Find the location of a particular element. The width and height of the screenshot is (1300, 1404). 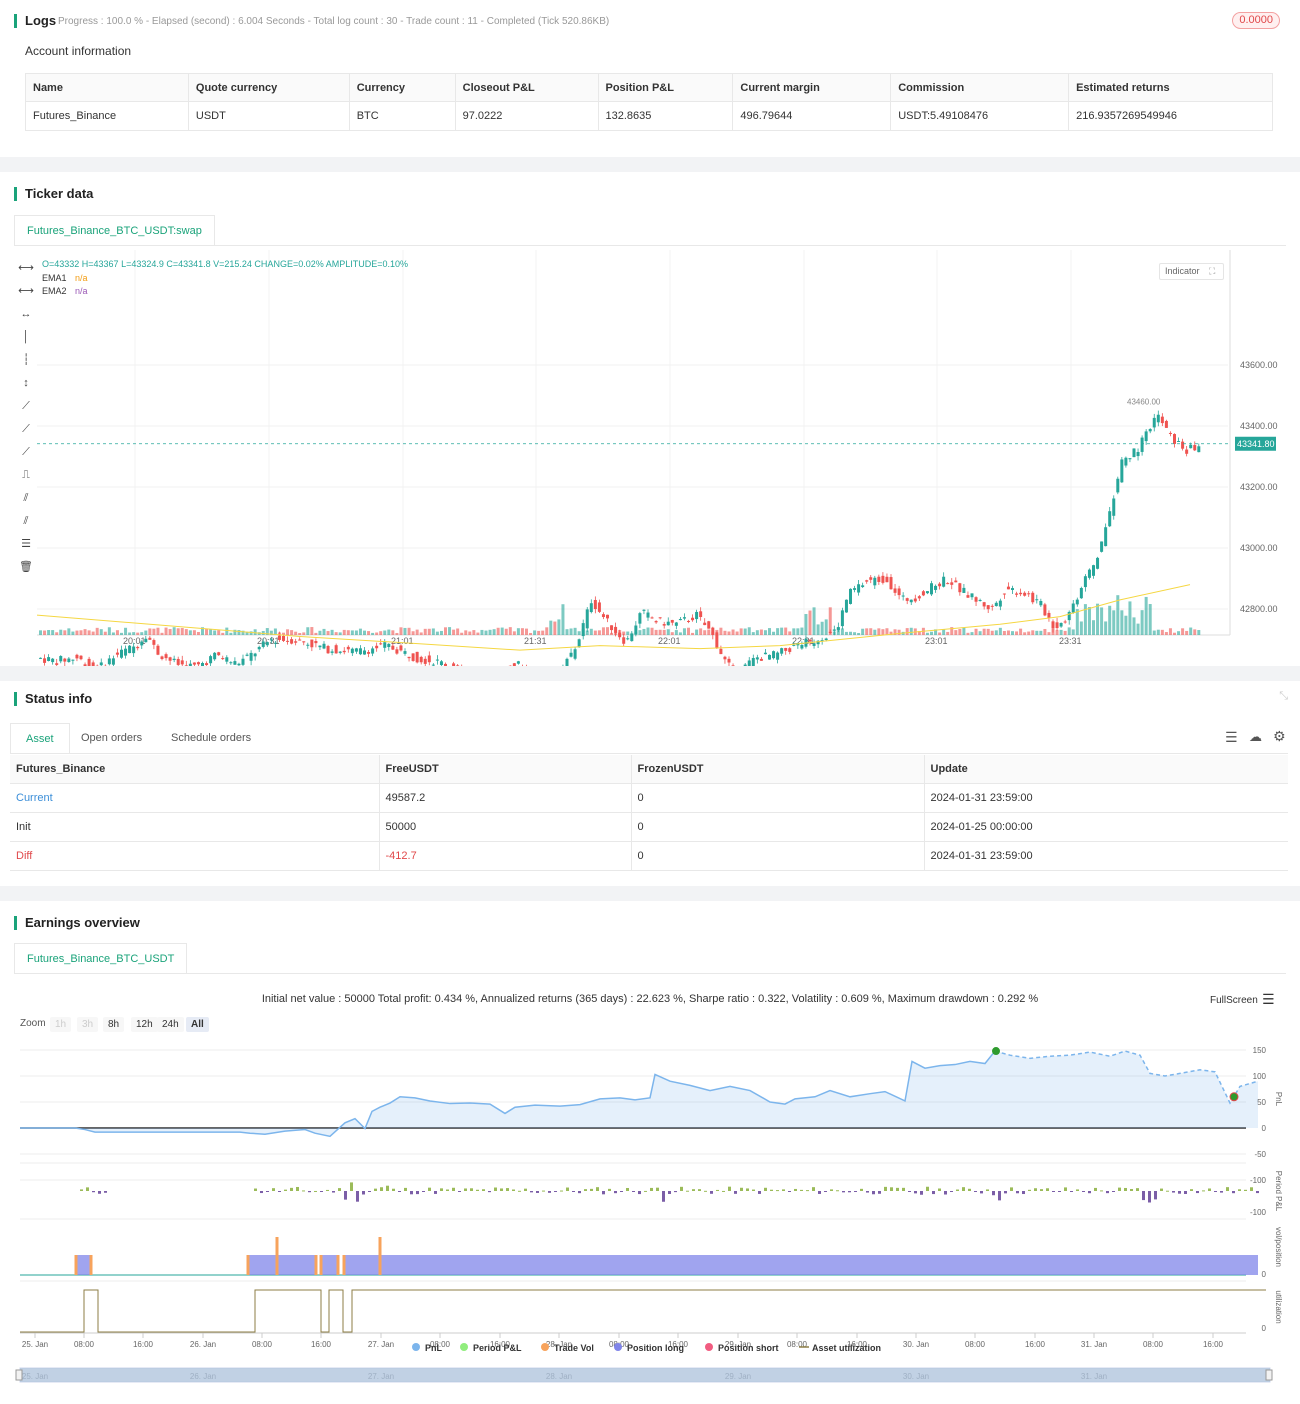

expand-icon: ⛶ is located at coordinates (1212, 271).